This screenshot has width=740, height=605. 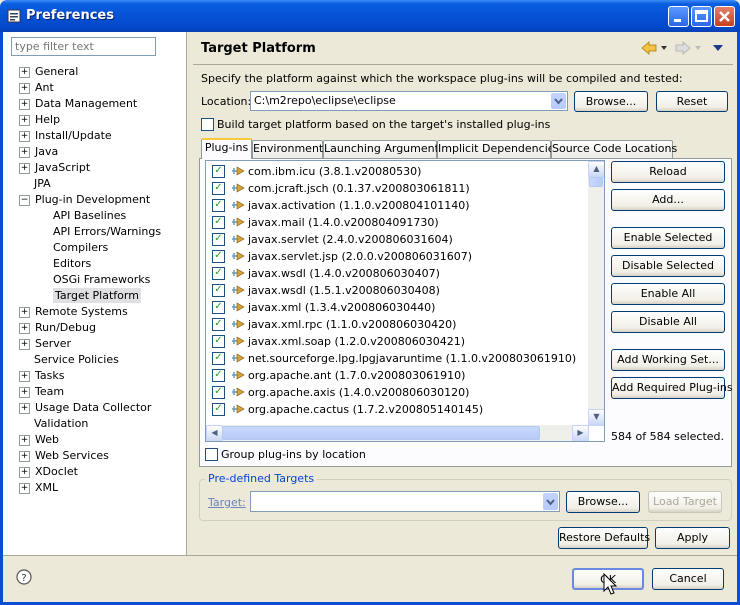 I want to click on tree-item: + Web, so click(x=101, y=440).